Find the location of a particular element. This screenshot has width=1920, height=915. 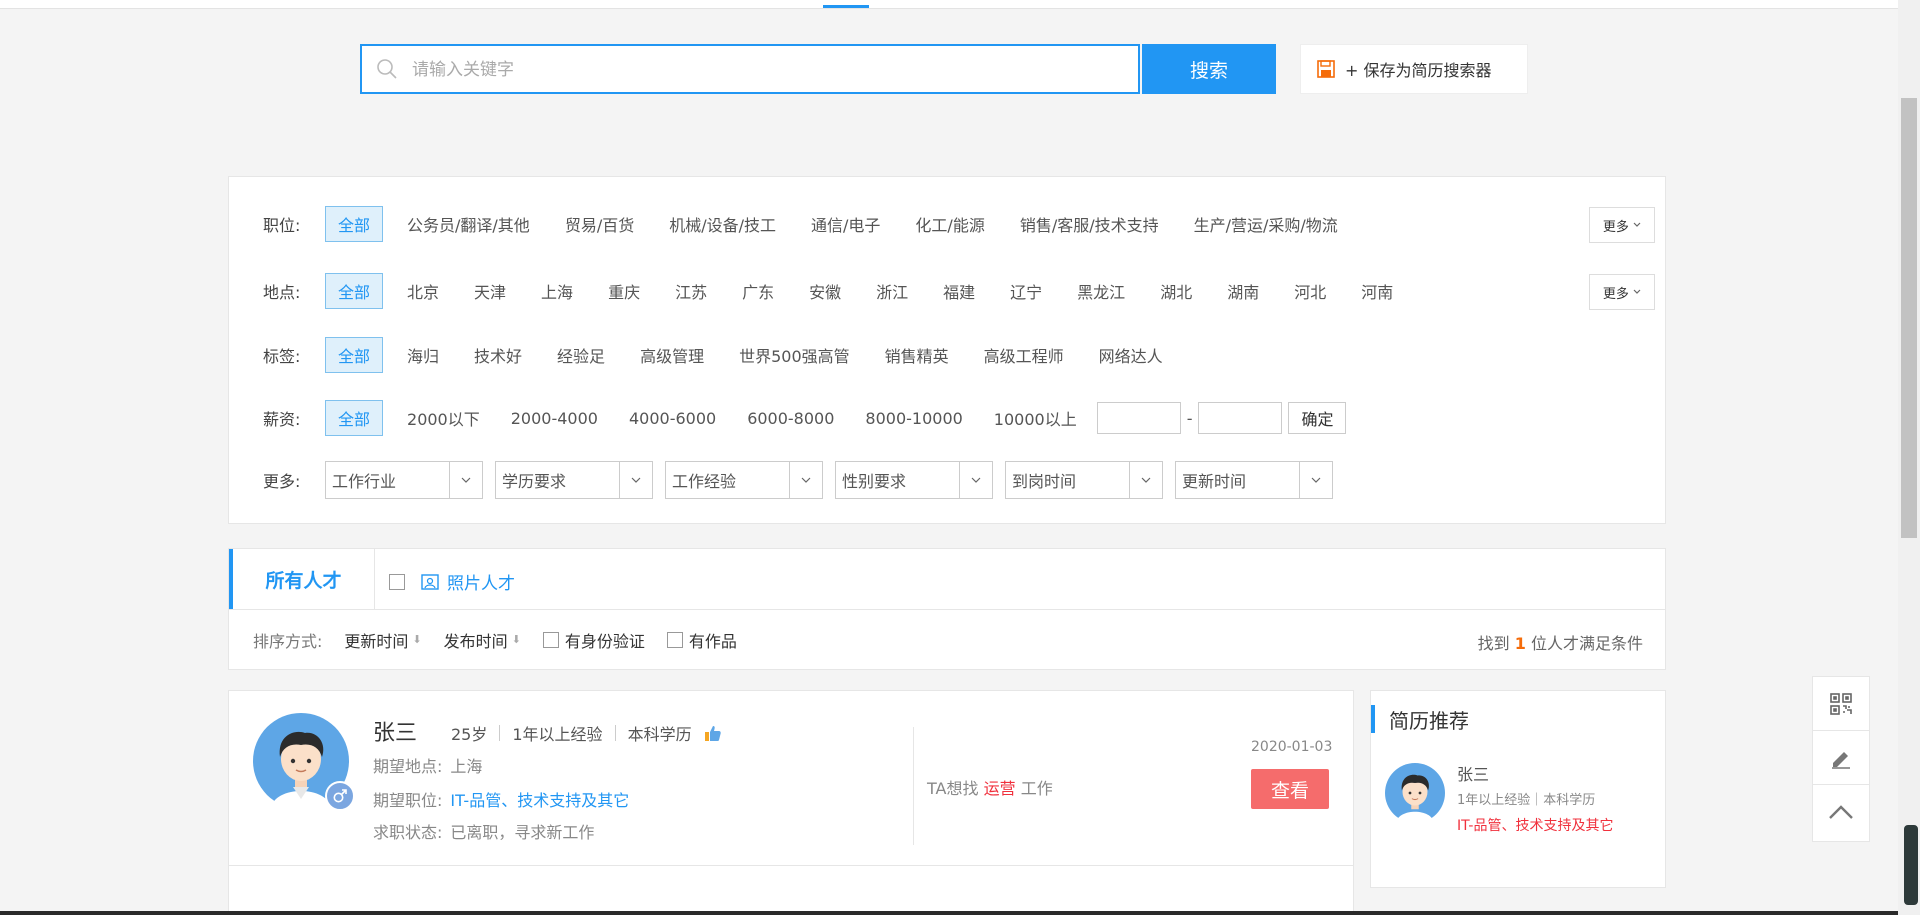

recommend-job: IT-品管、技术支持及其它 is located at coordinates (1535, 826).